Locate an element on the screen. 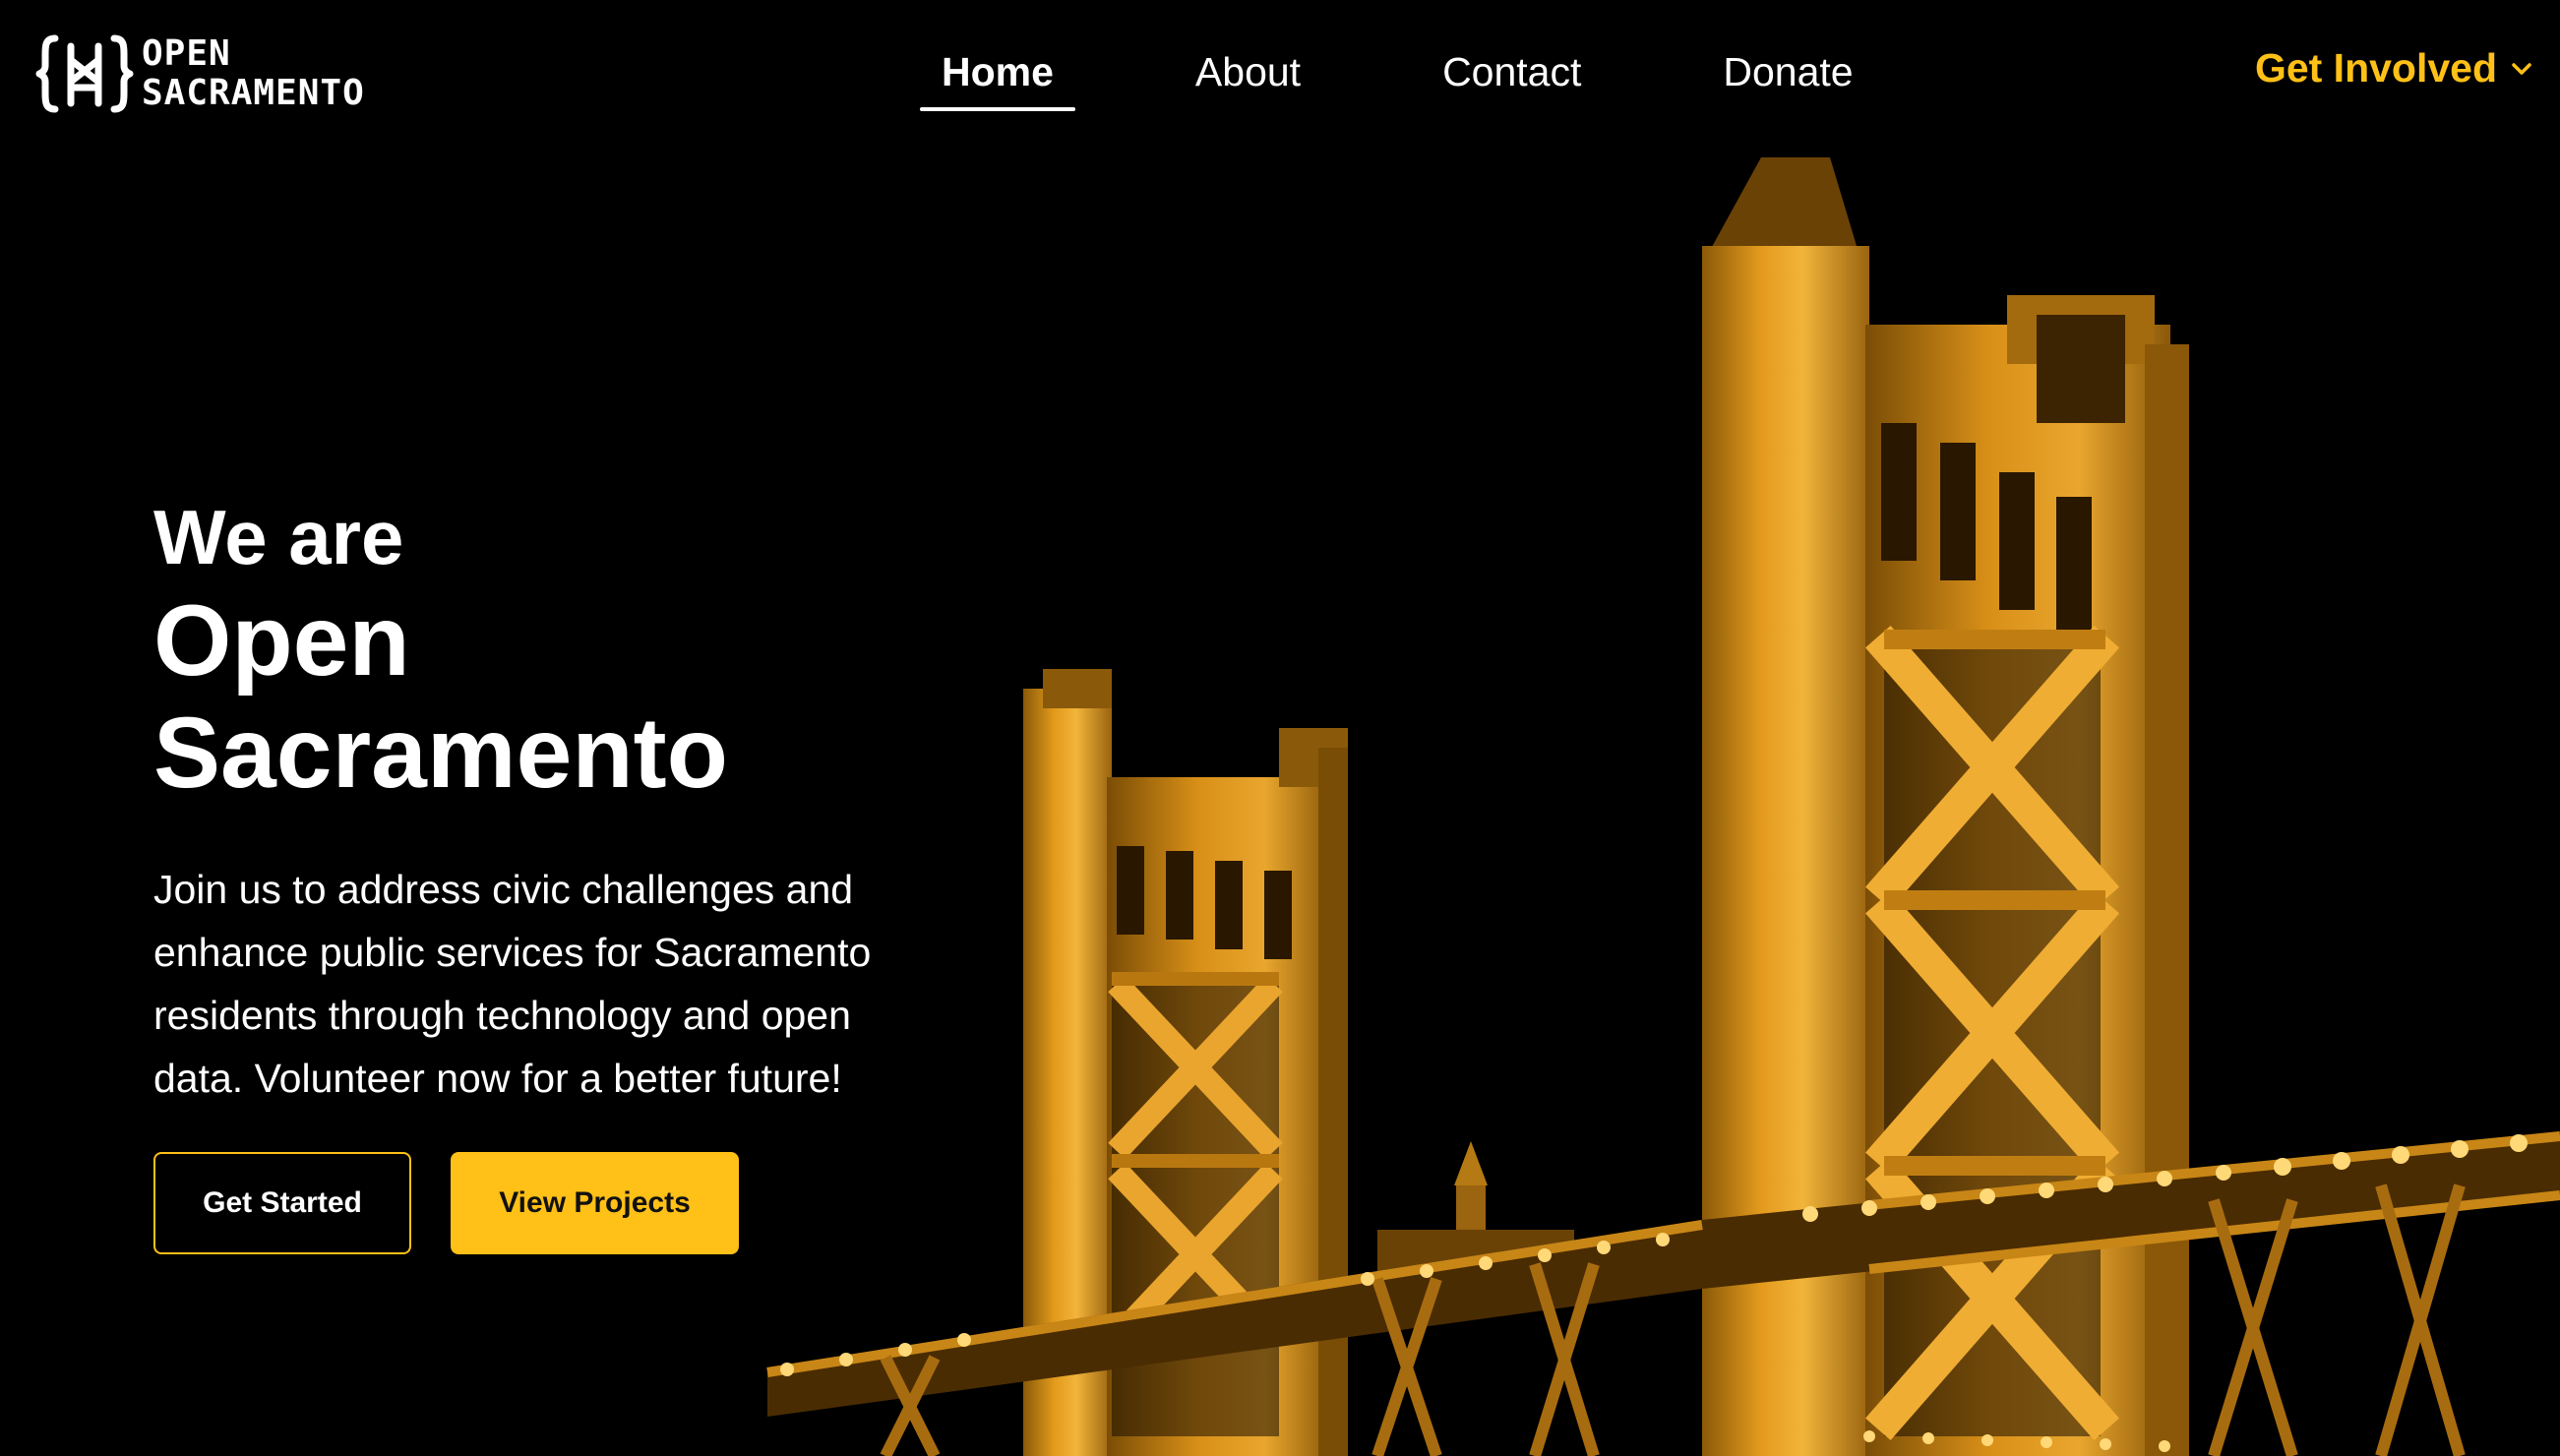 This screenshot has width=2560, height=1456. hero-title: Open Sacramento is located at coordinates (556, 696).